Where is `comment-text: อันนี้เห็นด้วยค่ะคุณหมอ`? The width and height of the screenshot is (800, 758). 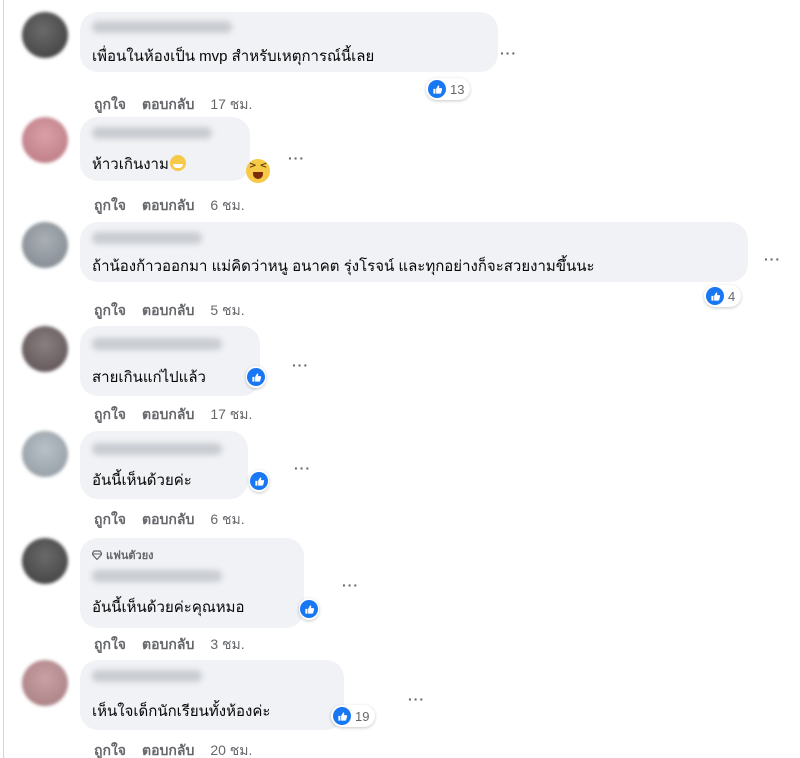 comment-text: อันนี้เห็นด้วยค่ะคุณหมอ is located at coordinates (168, 607).